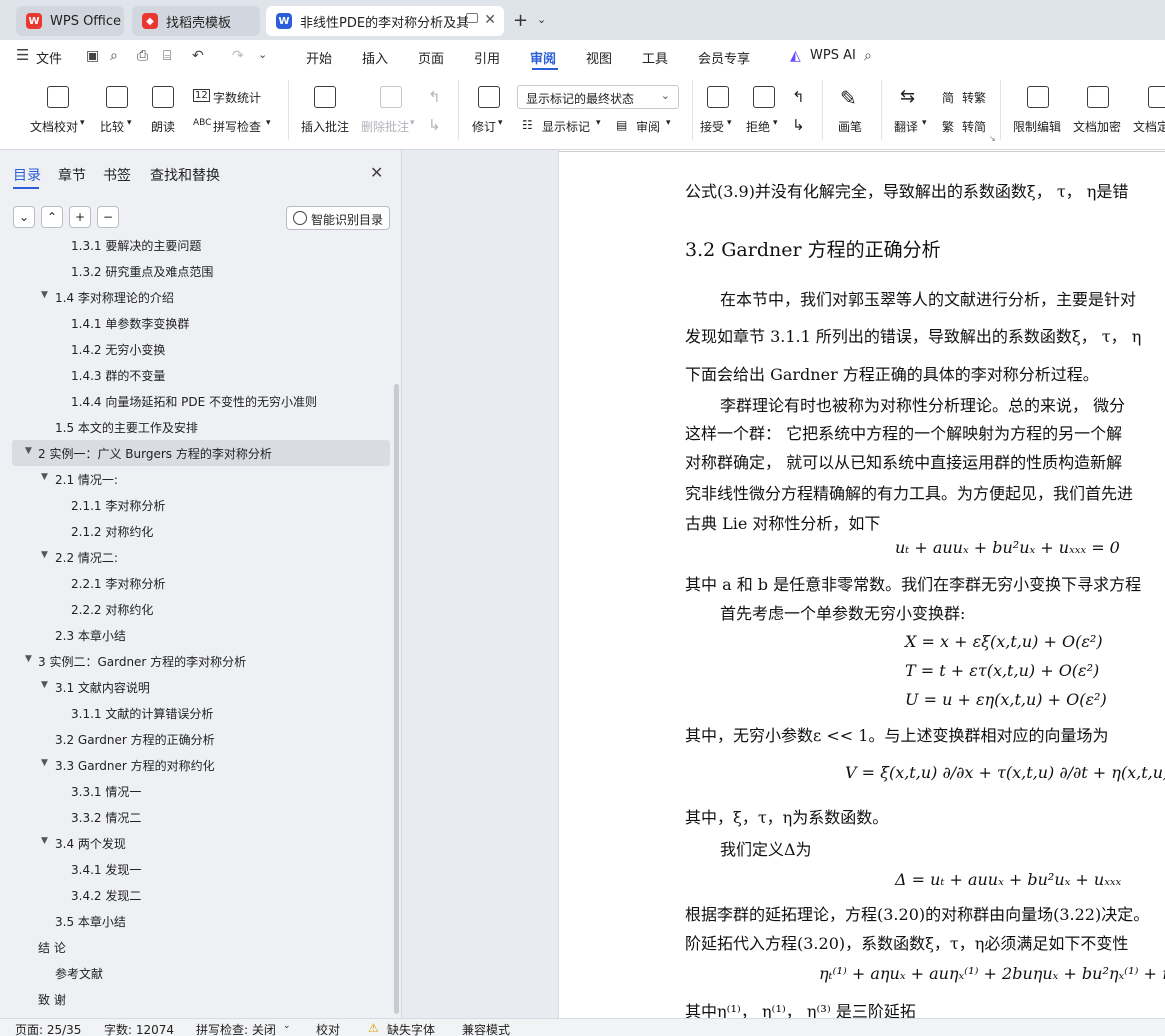  What do you see at coordinates (197, 817) in the screenshot?
I see `toc-item: 3.3.2 情况二` at bounding box center [197, 817].